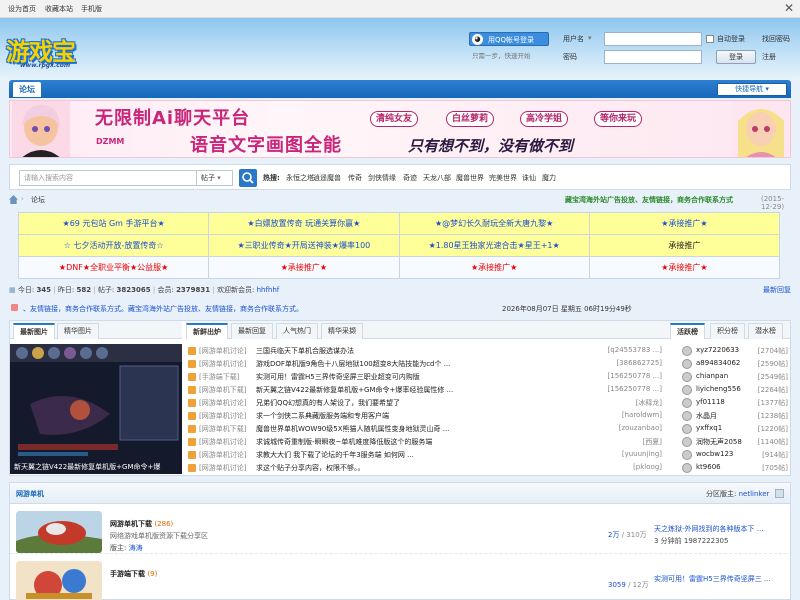 The width and height of the screenshot is (800, 600). Describe the element at coordinates (684, 245) in the screenshot. I see `ad-link: 承接推广` at that location.